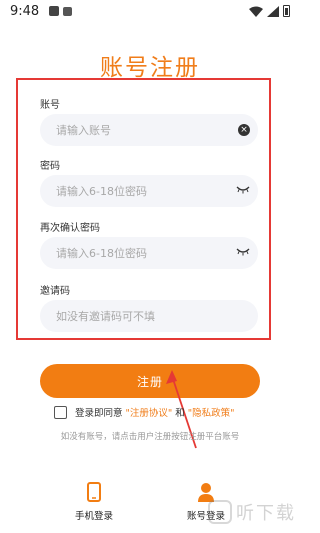 The height and width of the screenshot is (533, 320). What do you see at coordinates (25, 11) in the screenshot?
I see `status-time: 9:48` at bounding box center [25, 11].